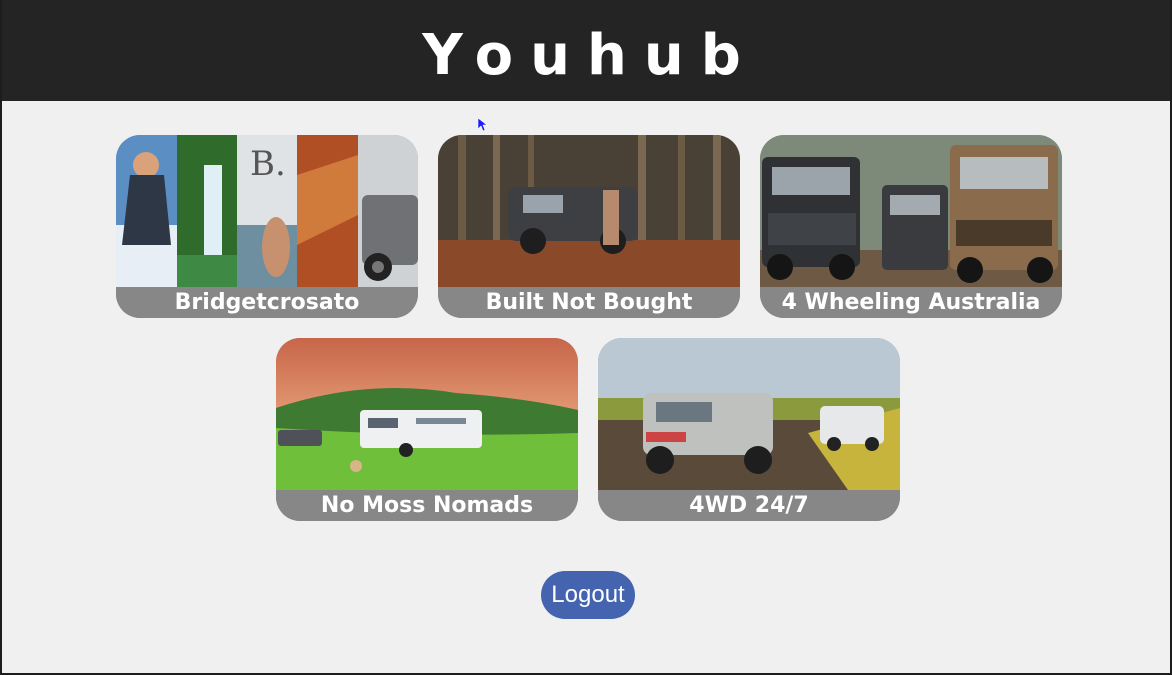 The image size is (1172, 675). I want to click on channel-card-no-moss-nomads: No Moss Nomads, so click(427, 429).